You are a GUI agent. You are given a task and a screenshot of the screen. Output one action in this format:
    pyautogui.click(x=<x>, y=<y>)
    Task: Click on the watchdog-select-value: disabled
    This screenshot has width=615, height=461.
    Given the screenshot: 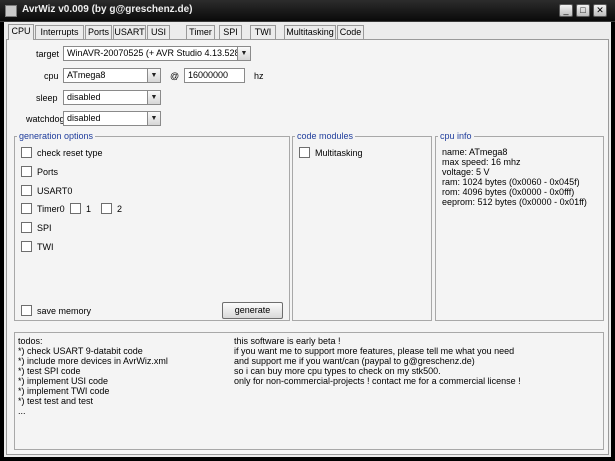 What is the action you would take?
    pyautogui.click(x=84, y=118)
    